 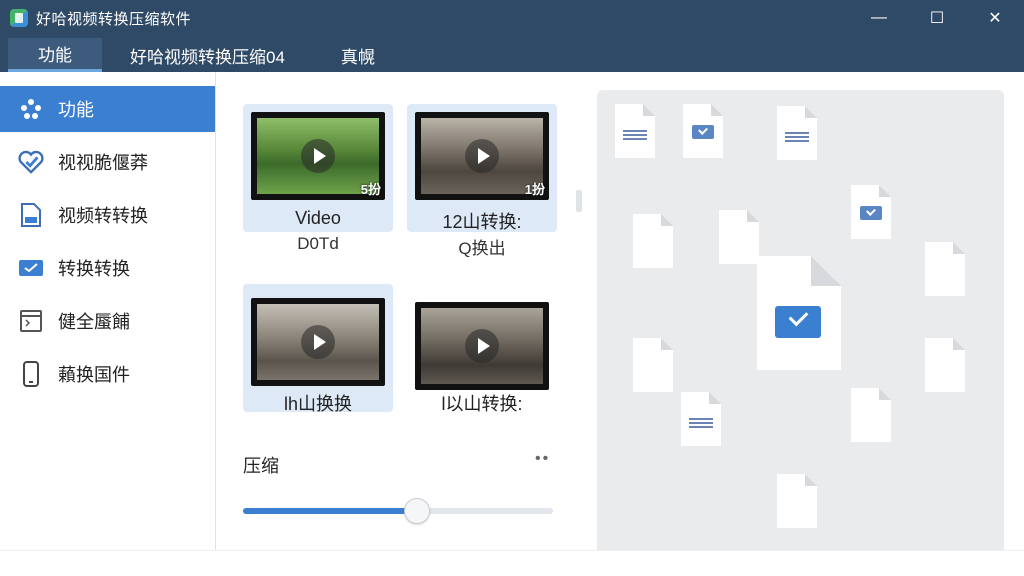 I want to click on sidebar-item-video-edit: 视视脆偃莽, so click(x=107, y=162).